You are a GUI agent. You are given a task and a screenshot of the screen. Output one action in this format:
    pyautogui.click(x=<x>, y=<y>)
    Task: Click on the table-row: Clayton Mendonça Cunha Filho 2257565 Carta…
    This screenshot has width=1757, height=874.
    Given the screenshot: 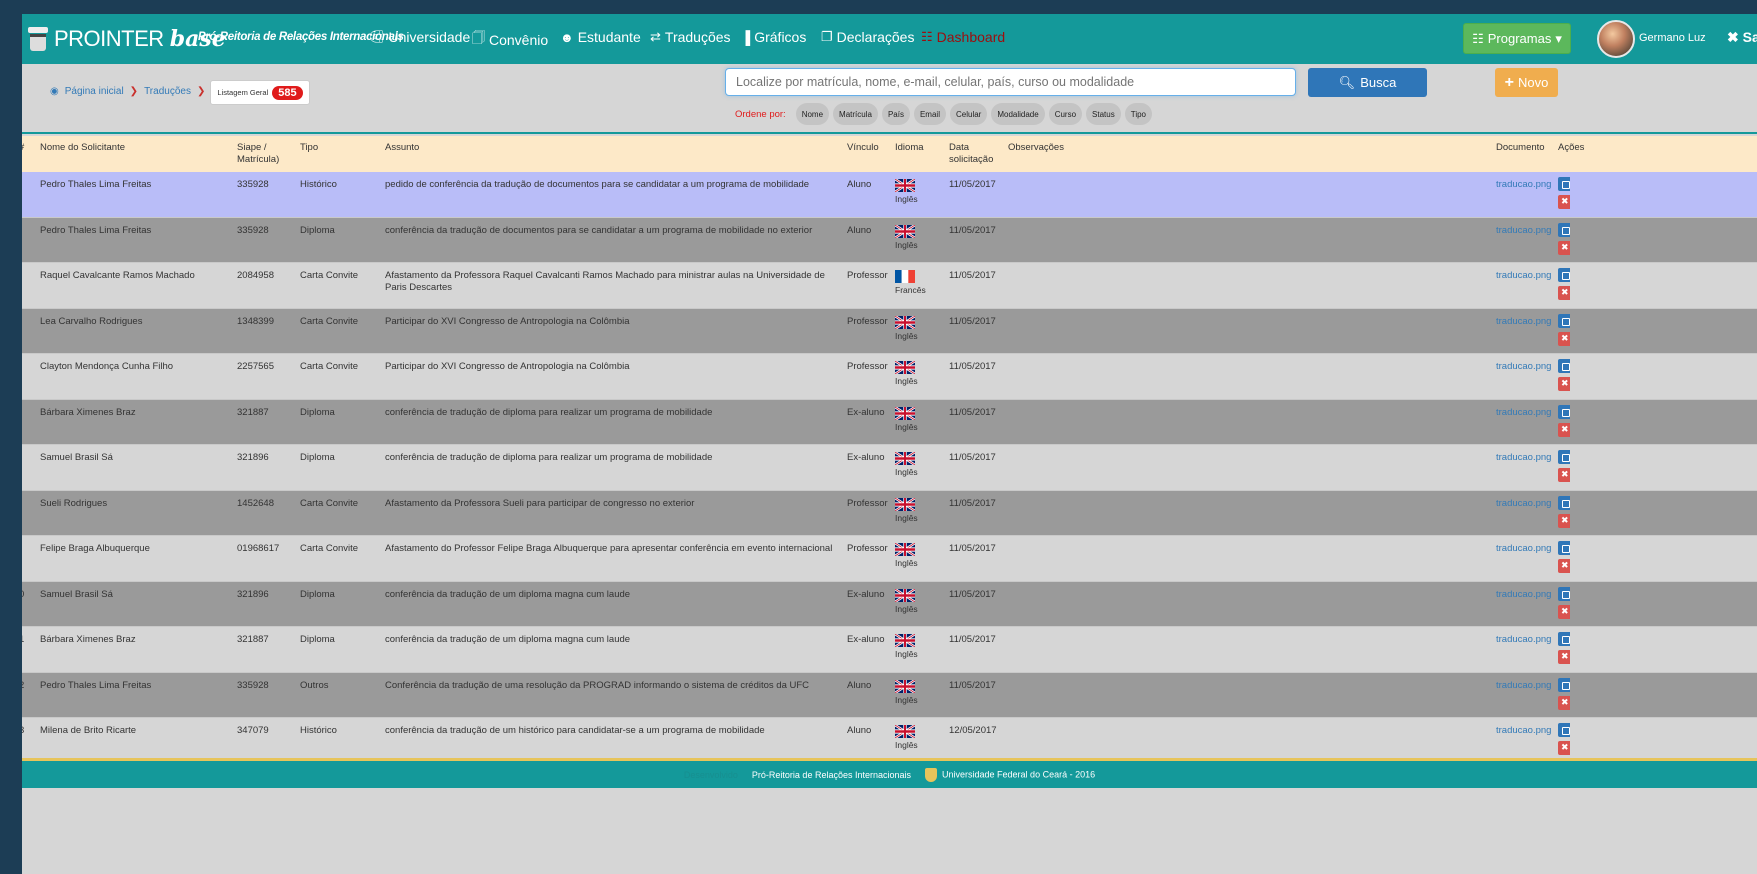 What is the action you would take?
    pyautogui.click(x=889, y=377)
    